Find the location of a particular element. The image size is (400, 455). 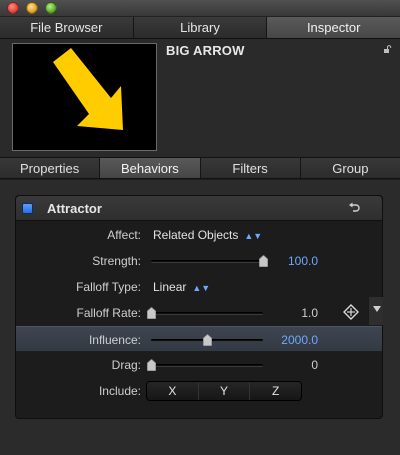

param-influence-row: Influence: 2000.0 is located at coordinates (199, 339).